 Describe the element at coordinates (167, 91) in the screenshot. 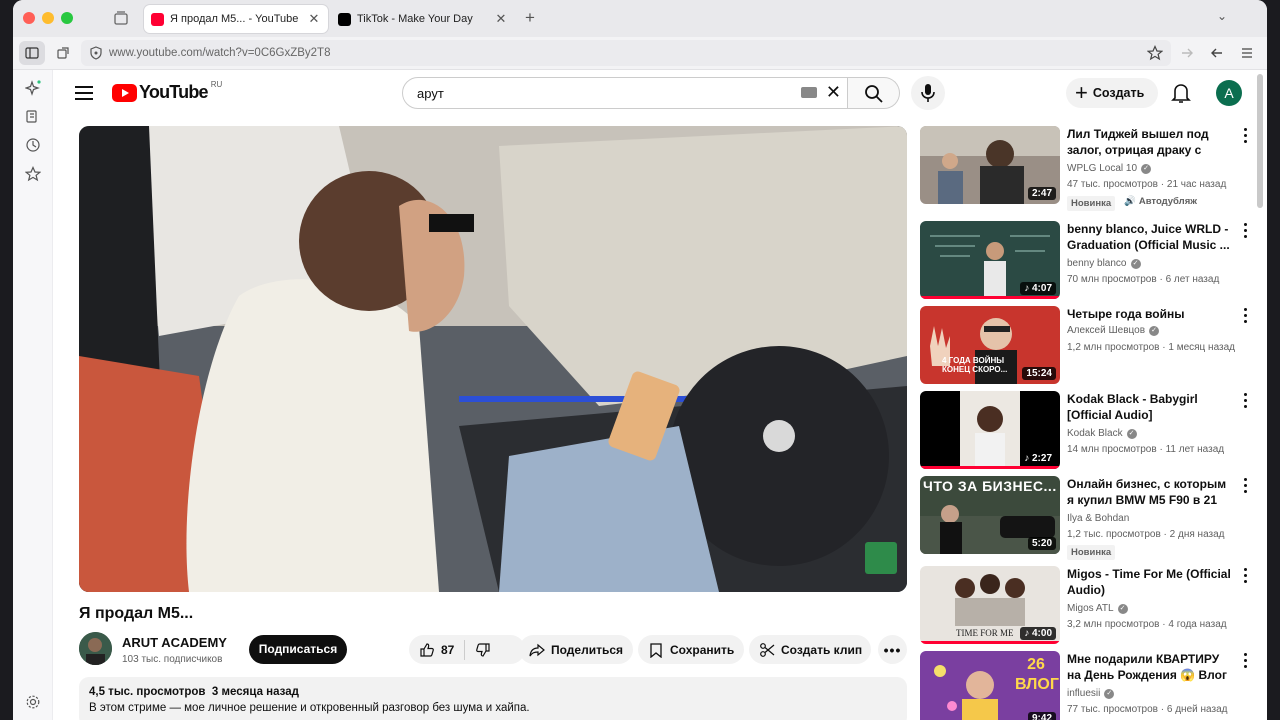

I see `youtube-logo: YouTube RU` at that location.